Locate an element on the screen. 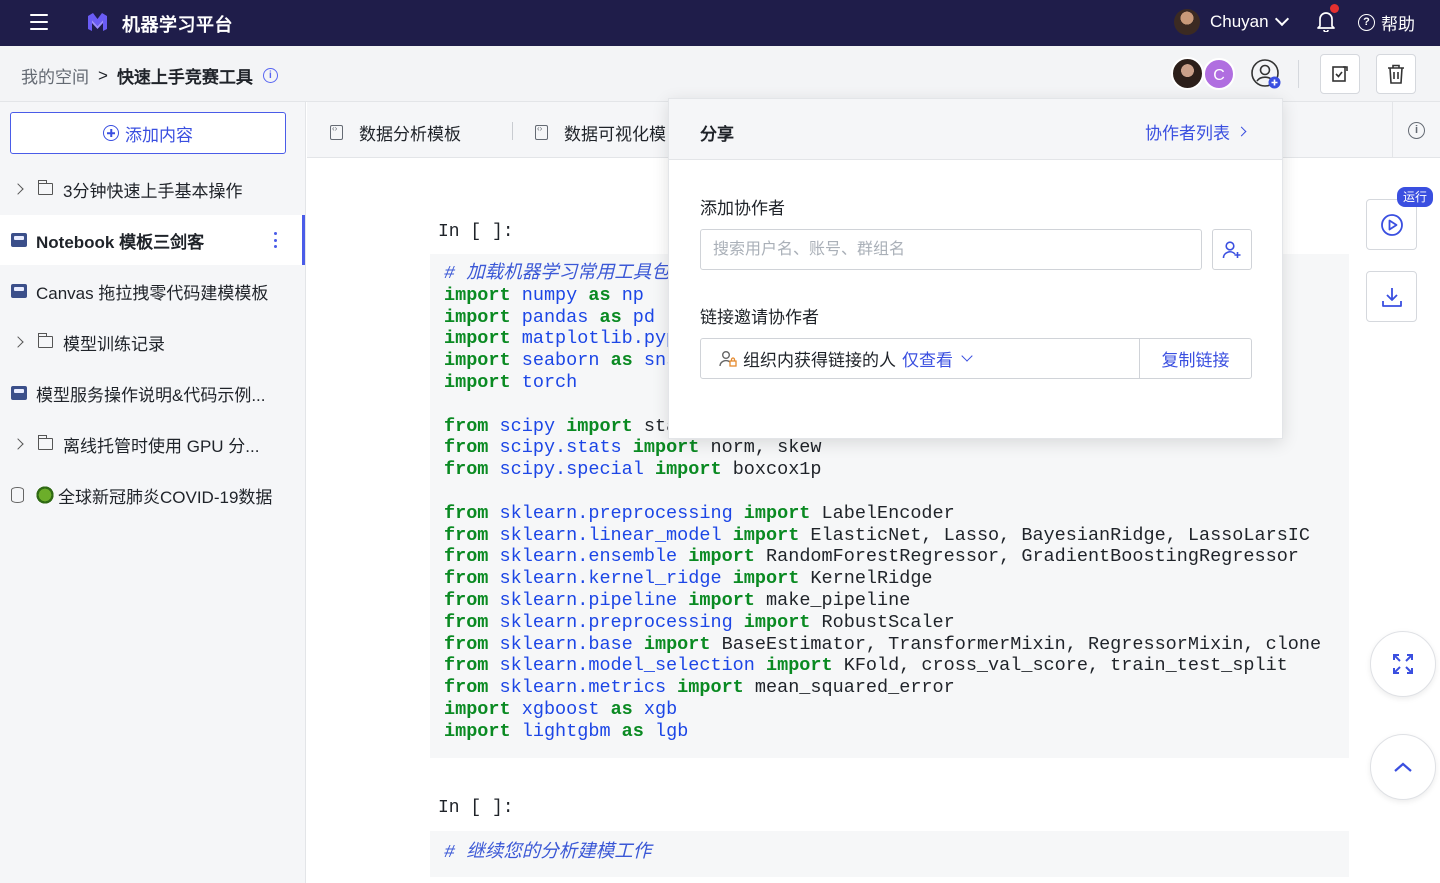 This screenshot has width=1440, height=883. invite-link-label: 链接邀请协作者 is located at coordinates (759, 317).